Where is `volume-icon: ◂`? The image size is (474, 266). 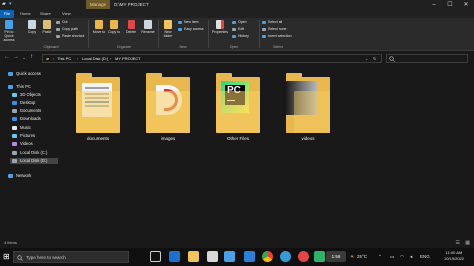 volume-icon: ◂ is located at coordinates (411, 257).